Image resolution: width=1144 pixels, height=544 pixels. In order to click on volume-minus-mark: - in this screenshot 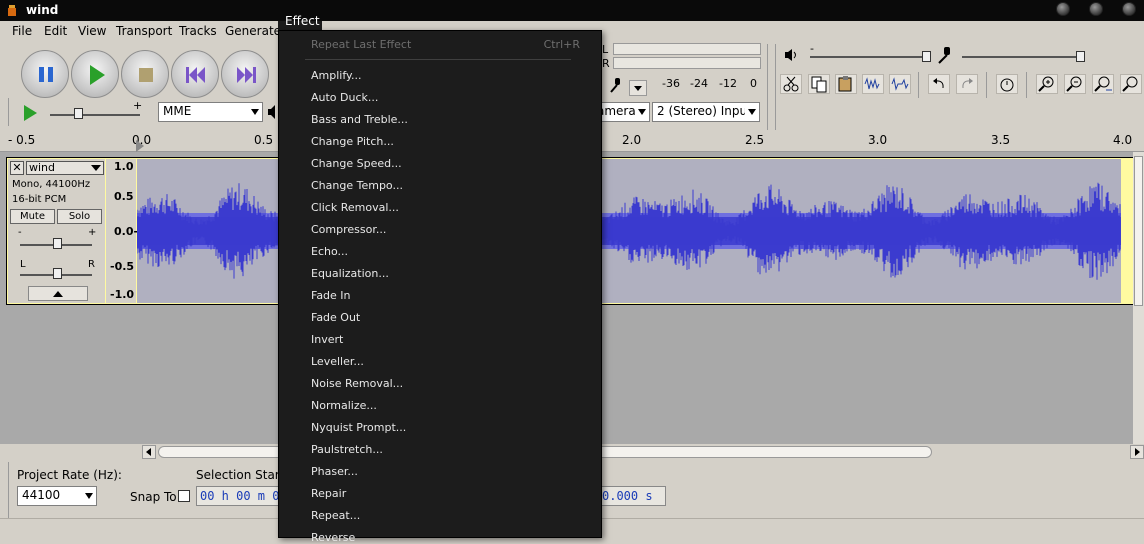, I will do `click(812, 48)`.